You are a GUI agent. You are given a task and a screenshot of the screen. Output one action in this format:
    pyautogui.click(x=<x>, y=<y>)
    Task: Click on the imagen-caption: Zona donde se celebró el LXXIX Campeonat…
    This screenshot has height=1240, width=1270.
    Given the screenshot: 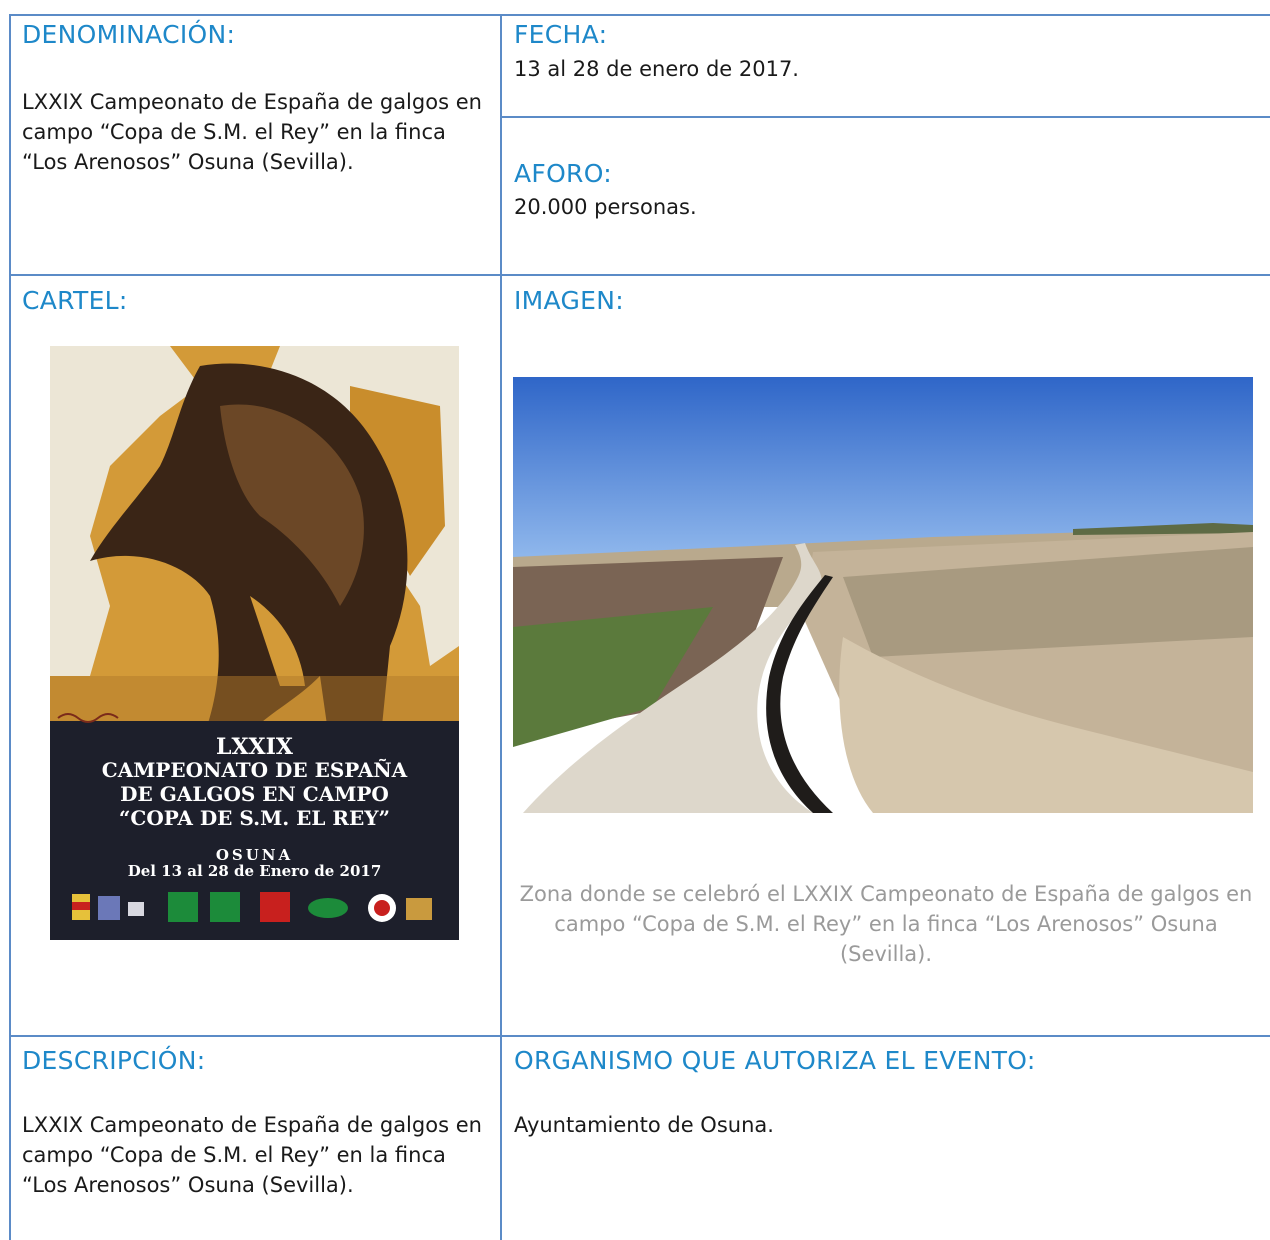 What is the action you would take?
    pyautogui.click(x=886, y=924)
    